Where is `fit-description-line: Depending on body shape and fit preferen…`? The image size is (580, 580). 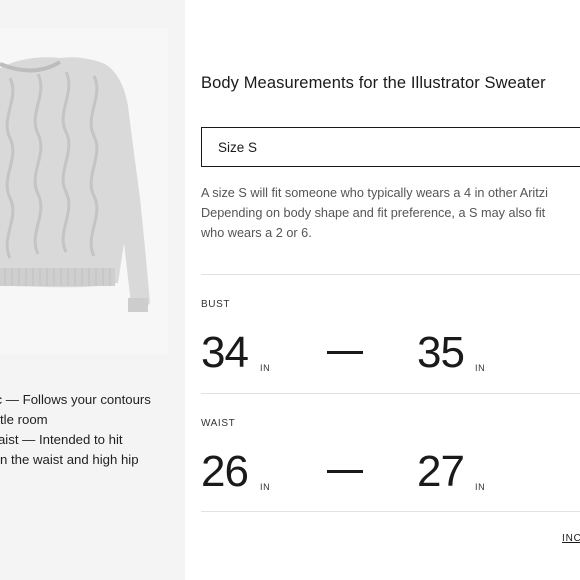
fit-description-line: Depending on body shape and fit preferen… is located at coordinates (373, 213).